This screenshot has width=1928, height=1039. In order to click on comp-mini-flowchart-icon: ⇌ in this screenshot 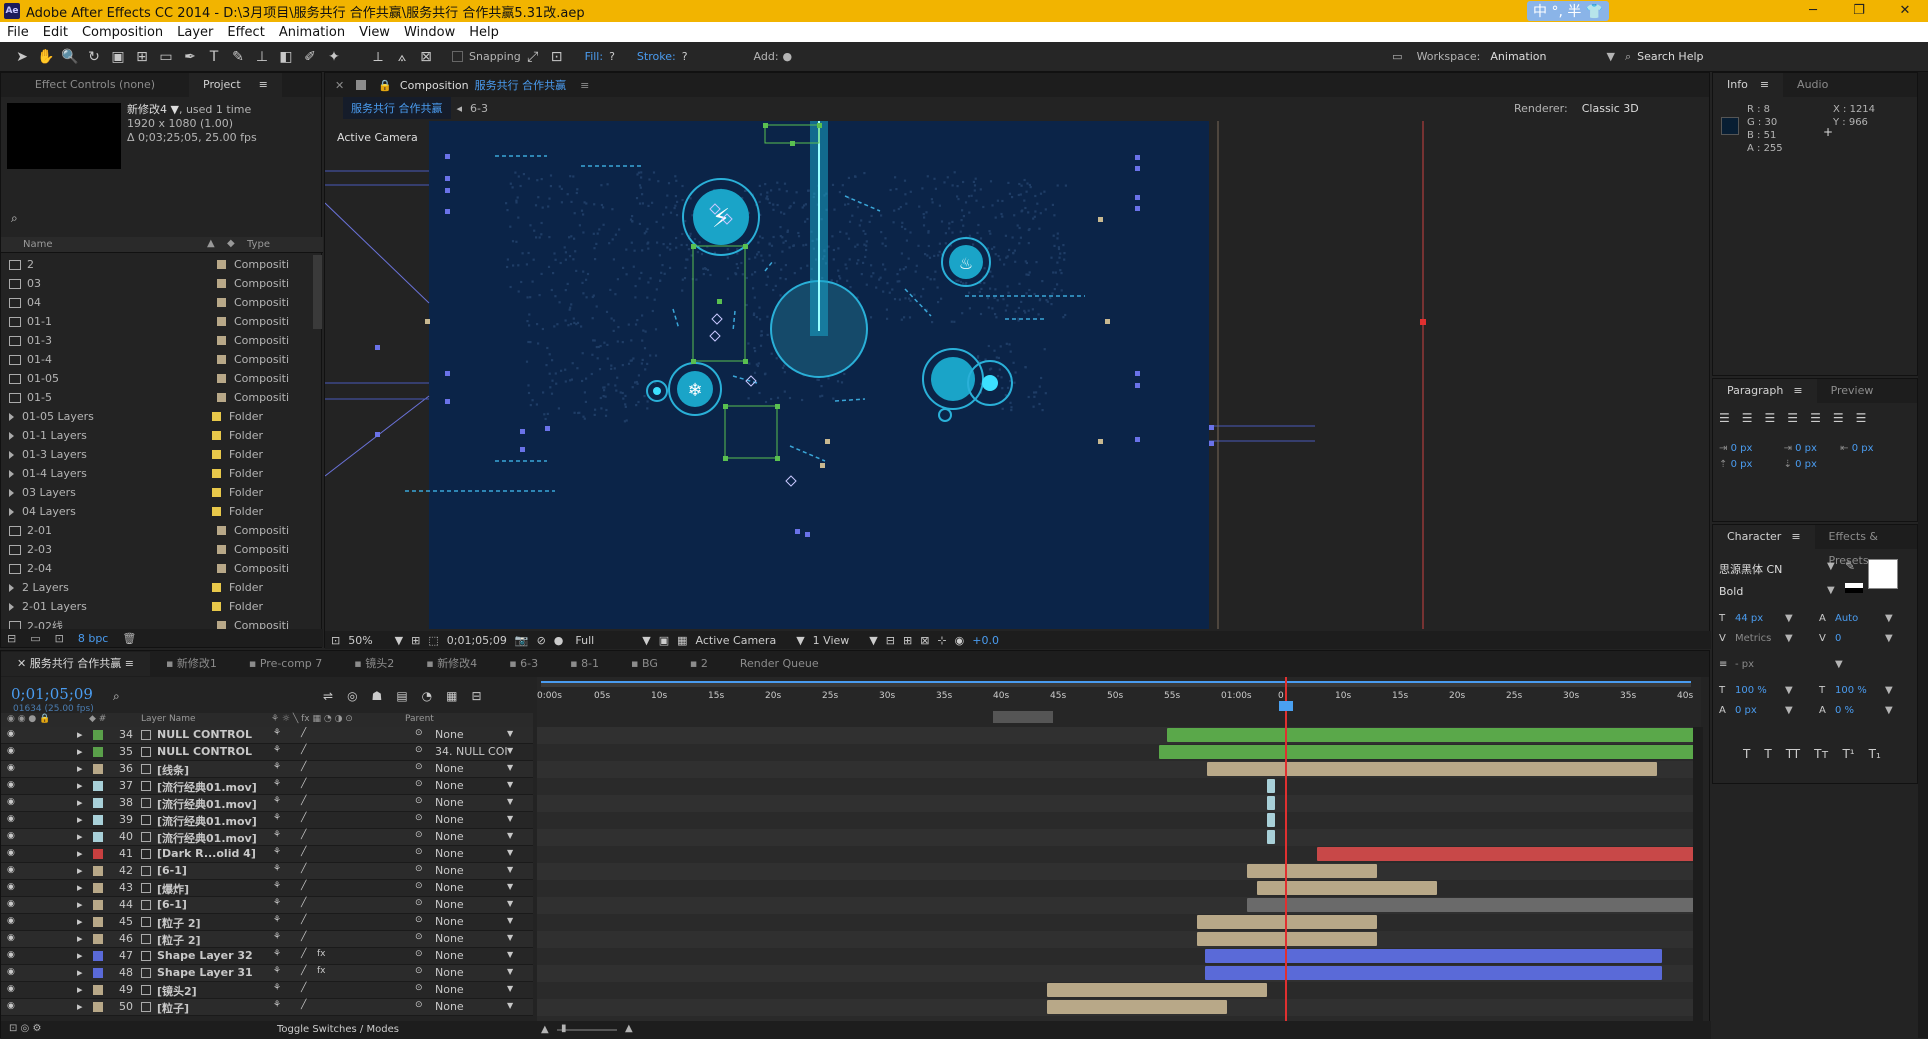, I will do `click(328, 696)`.